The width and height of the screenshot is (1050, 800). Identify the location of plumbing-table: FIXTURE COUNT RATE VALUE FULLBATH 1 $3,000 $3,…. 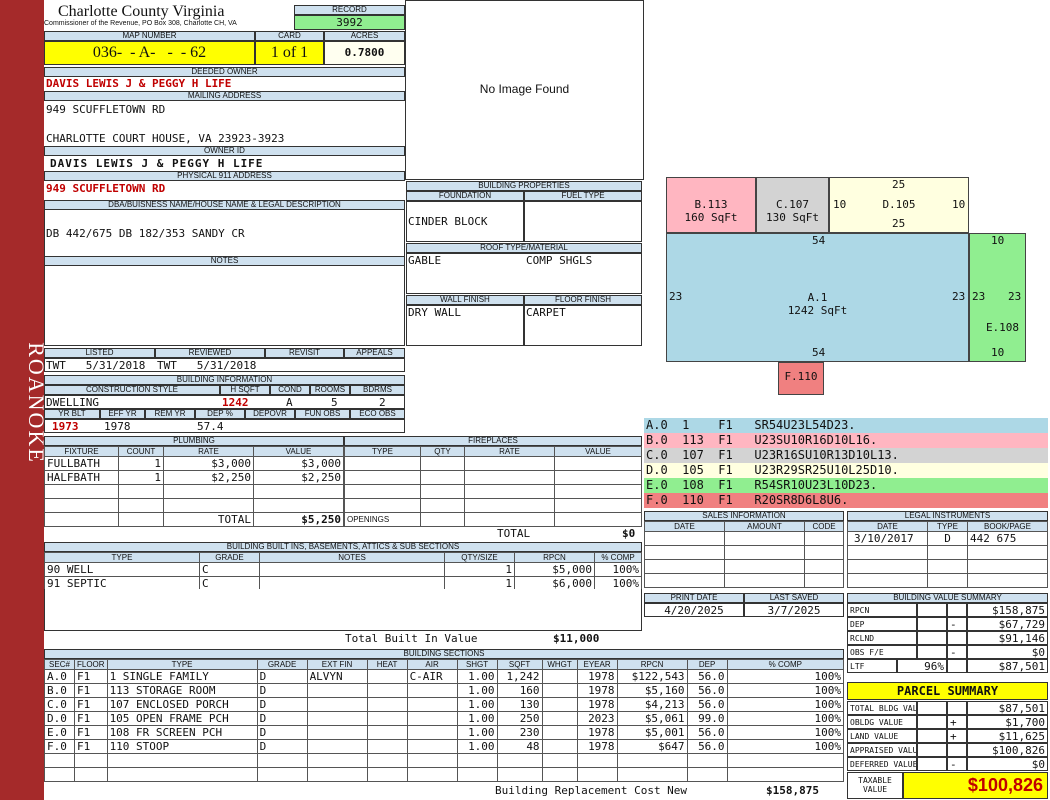
(194, 486).